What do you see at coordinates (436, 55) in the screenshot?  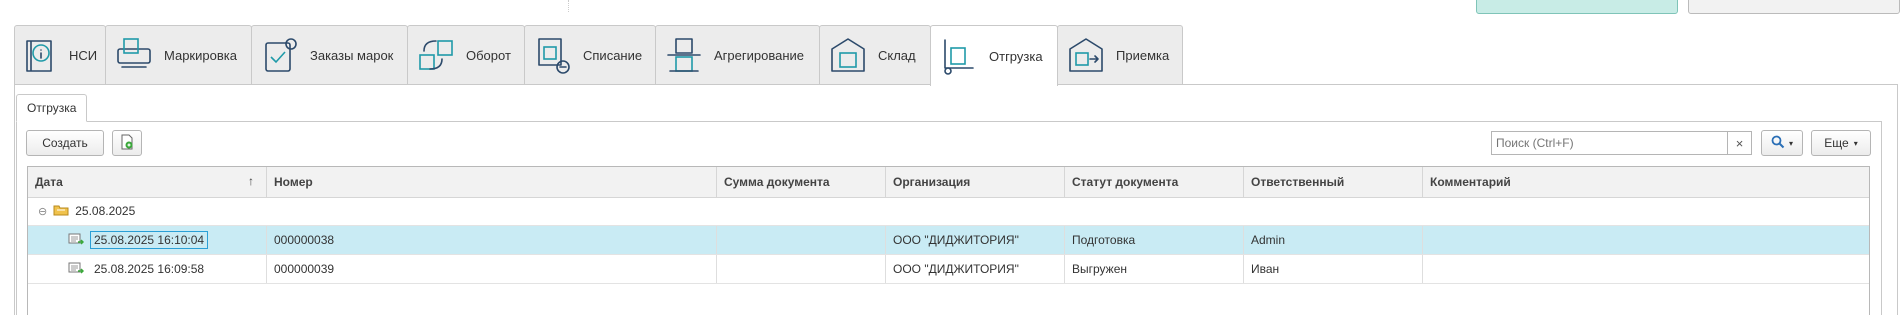 I see `turnover-arrows-icon` at bounding box center [436, 55].